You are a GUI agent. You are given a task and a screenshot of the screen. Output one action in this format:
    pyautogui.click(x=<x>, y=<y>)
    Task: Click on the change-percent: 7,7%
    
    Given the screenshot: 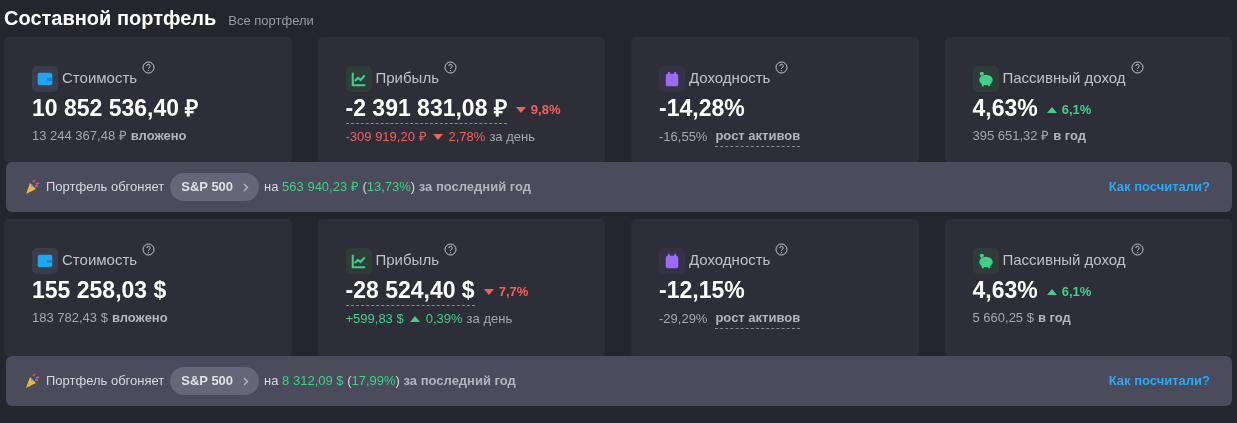 What is the action you would take?
    pyautogui.click(x=513, y=292)
    